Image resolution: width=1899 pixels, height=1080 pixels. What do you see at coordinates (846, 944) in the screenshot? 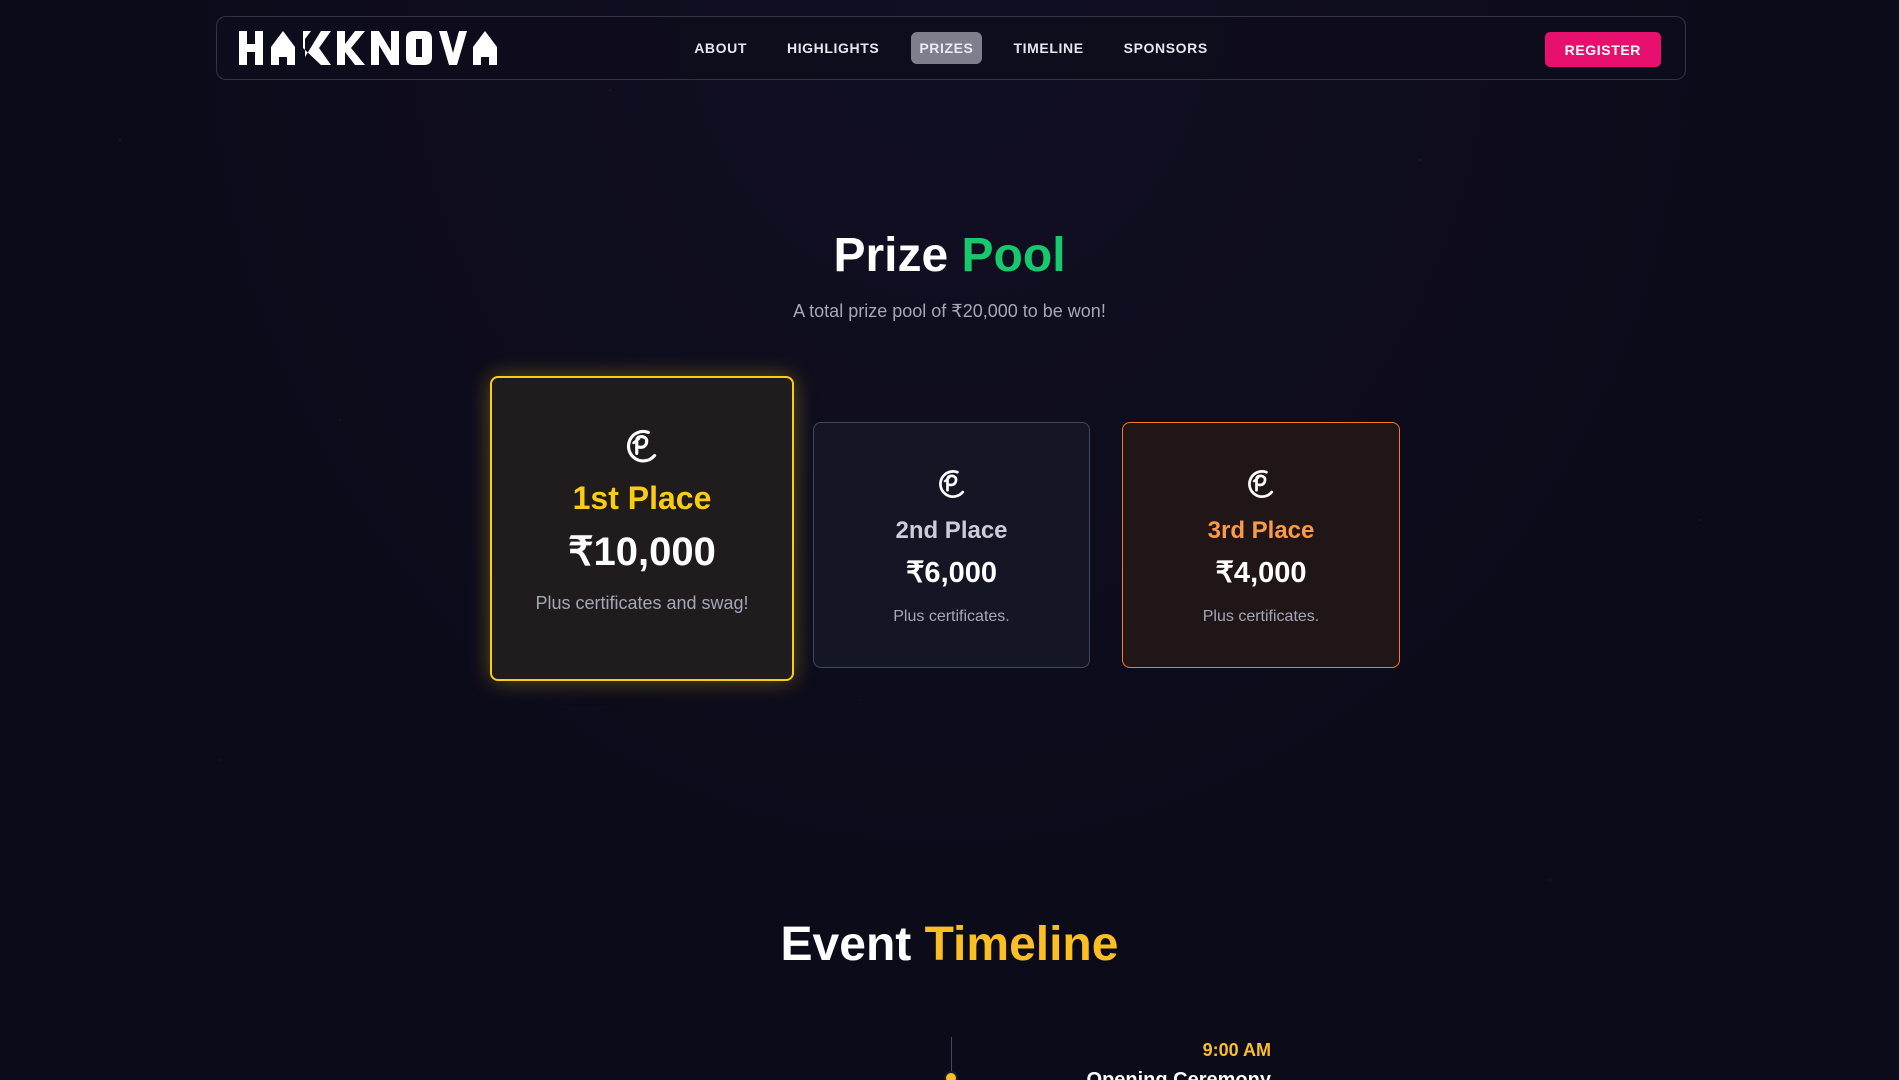
I see `timeline-title-main: Event` at bounding box center [846, 944].